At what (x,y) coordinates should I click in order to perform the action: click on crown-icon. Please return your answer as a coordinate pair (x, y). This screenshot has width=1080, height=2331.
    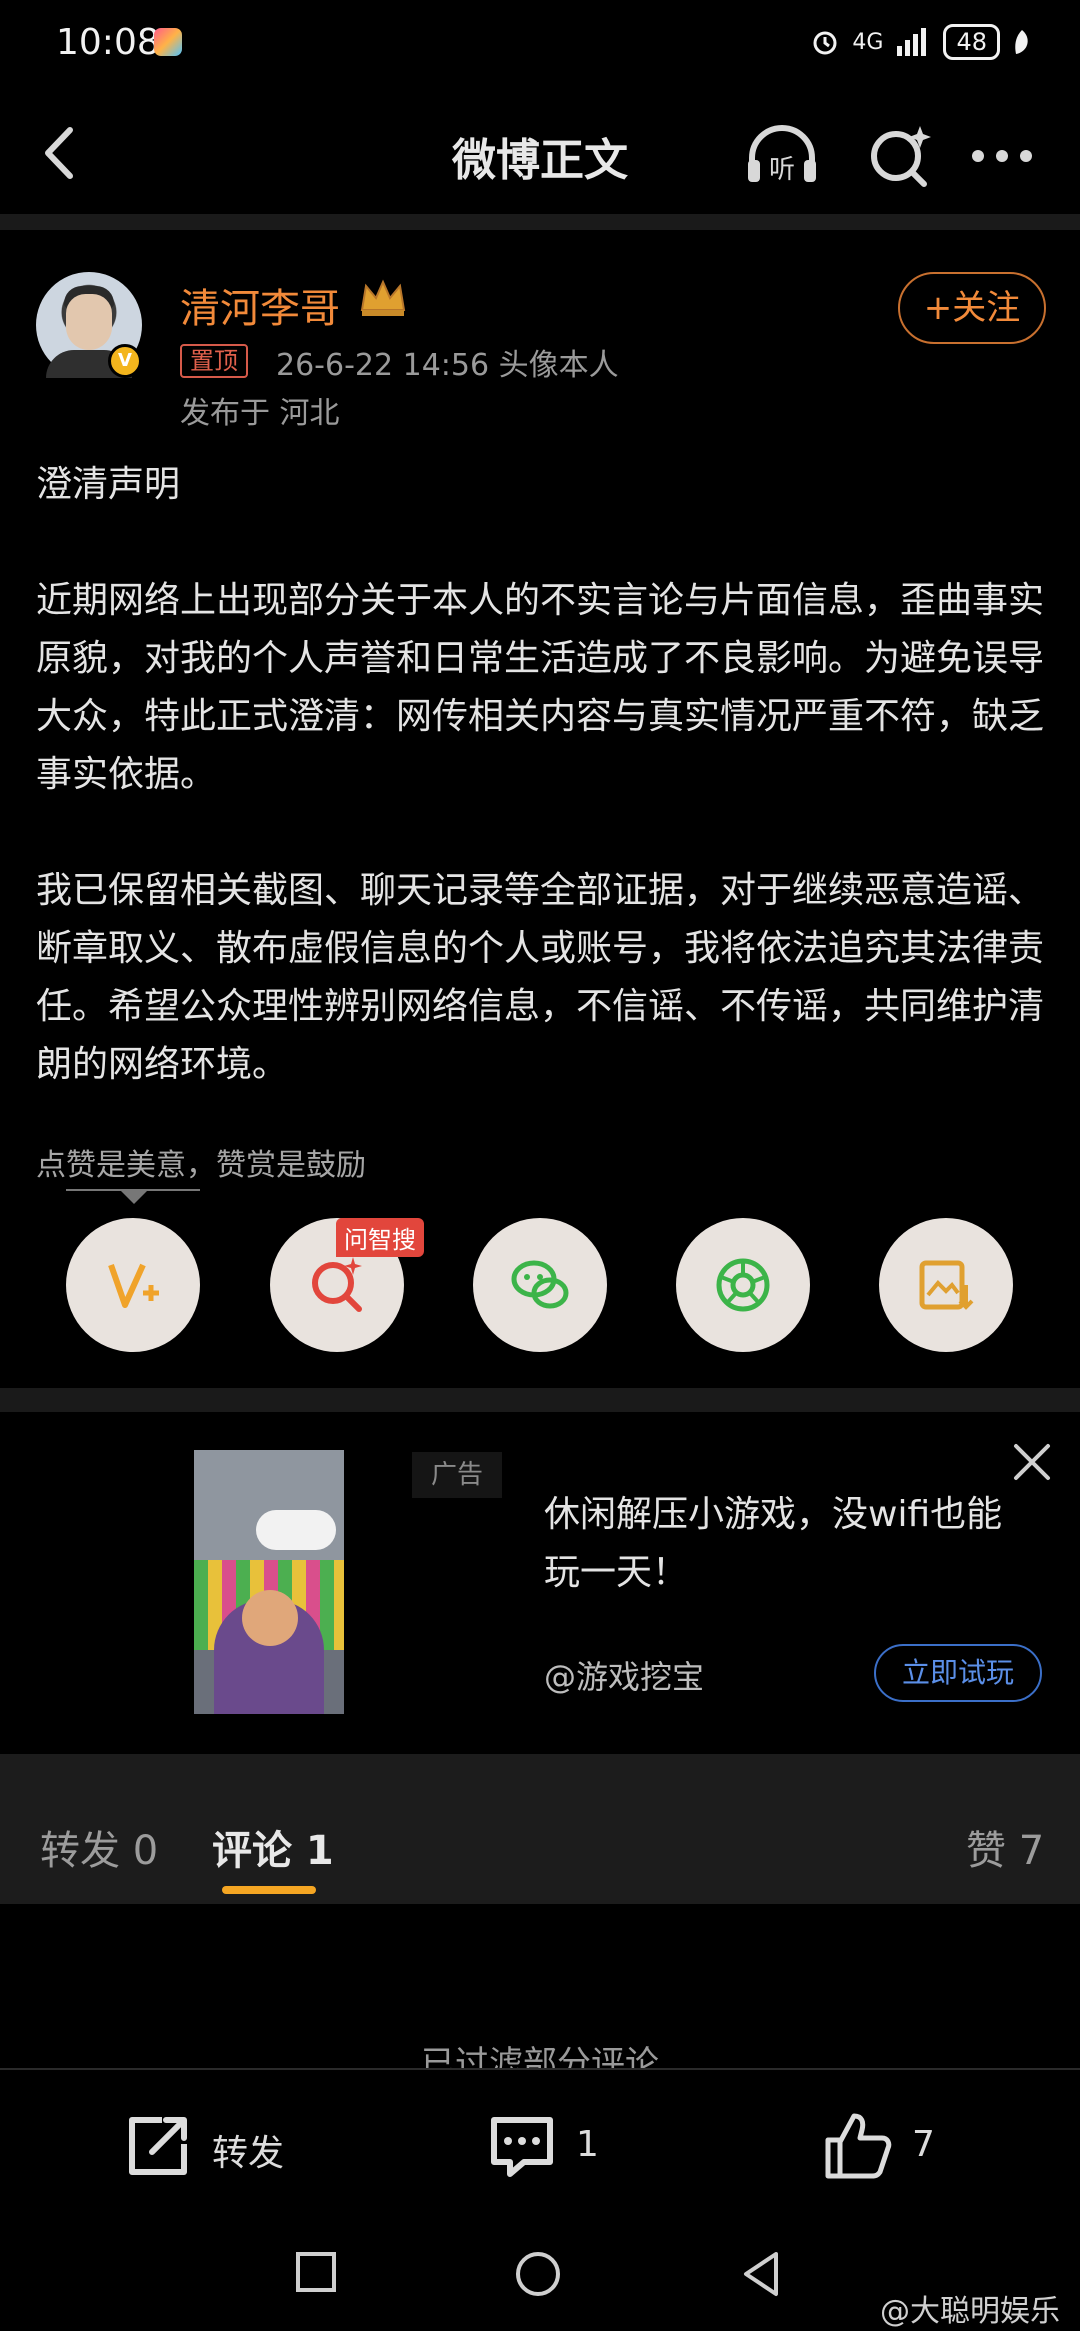
    Looking at the image, I should click on (383, 297).